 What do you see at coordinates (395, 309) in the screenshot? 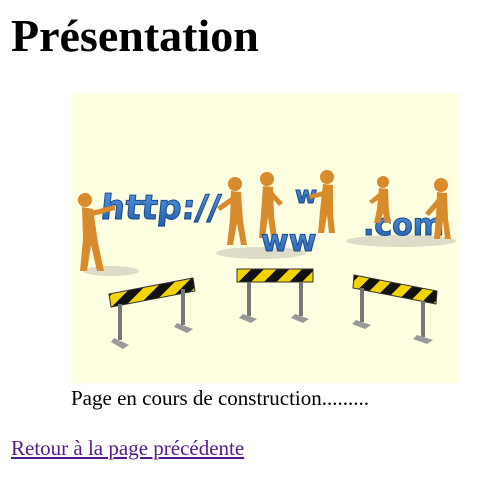
I see `barrier-right` at bounding box center [395, 309].